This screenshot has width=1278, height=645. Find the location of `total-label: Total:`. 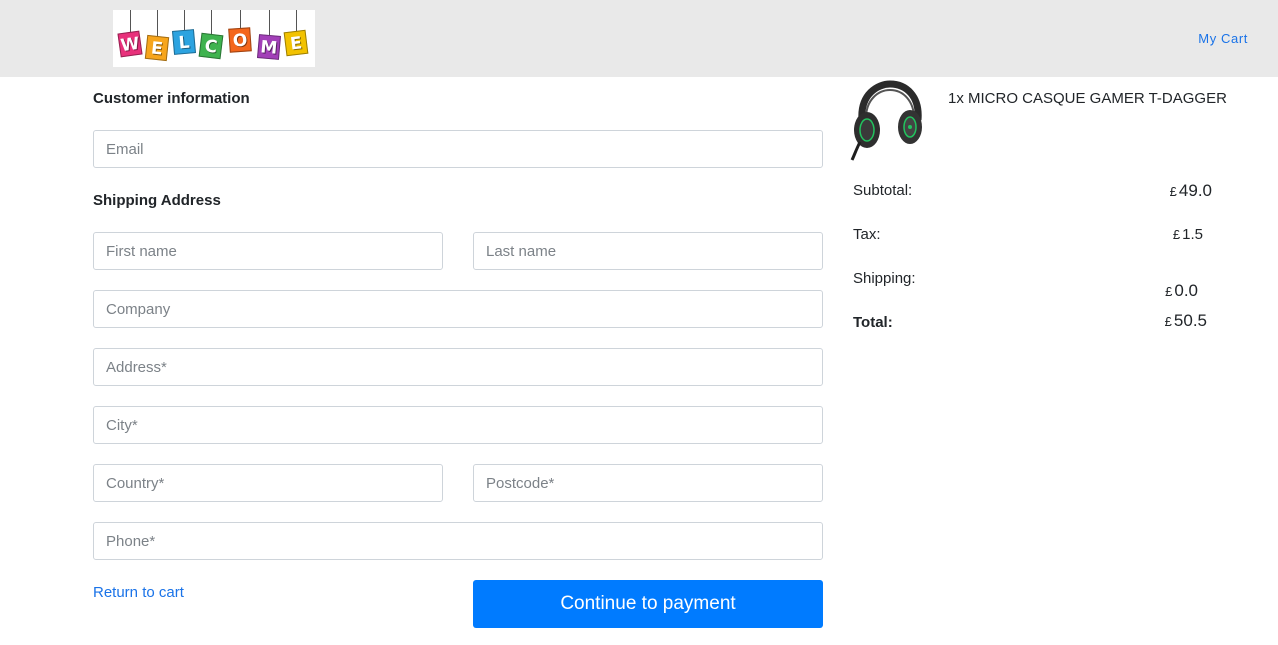

total-label: Total: is located at coordinates (873, 322).